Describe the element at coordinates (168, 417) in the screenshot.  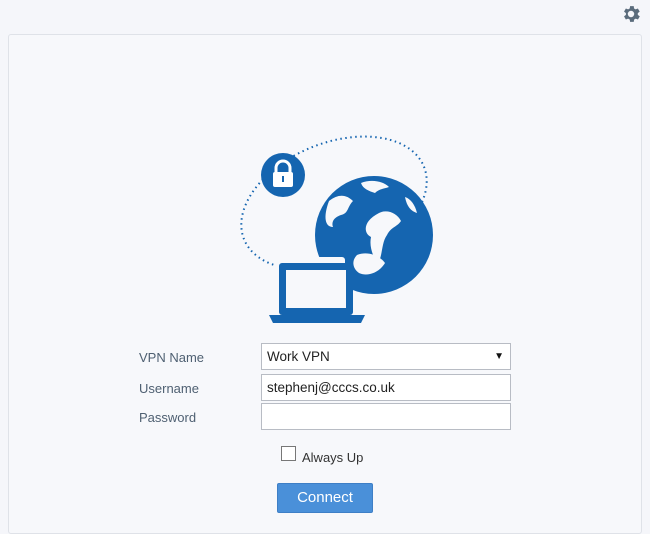
I see `password-label: Password` at that location.